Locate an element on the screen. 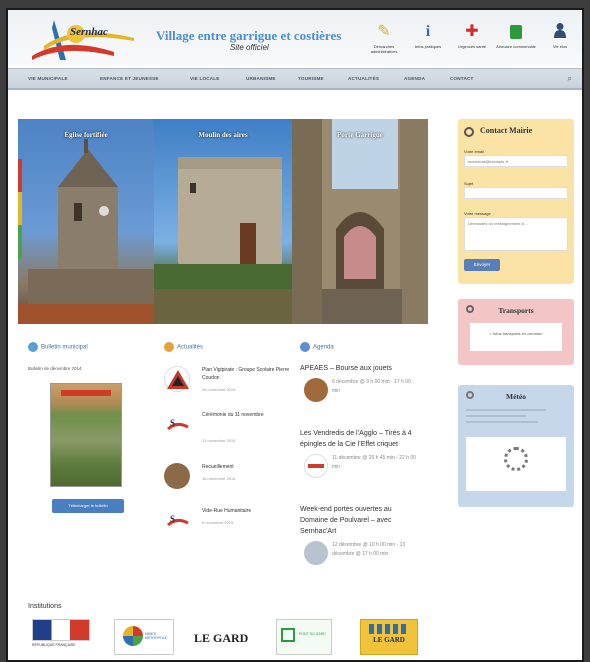 The width and height of the screenshot is (590, 662). logo-caption: RÉPUBLIQUE FRANÇAISE is located at coordinates (54, 645).